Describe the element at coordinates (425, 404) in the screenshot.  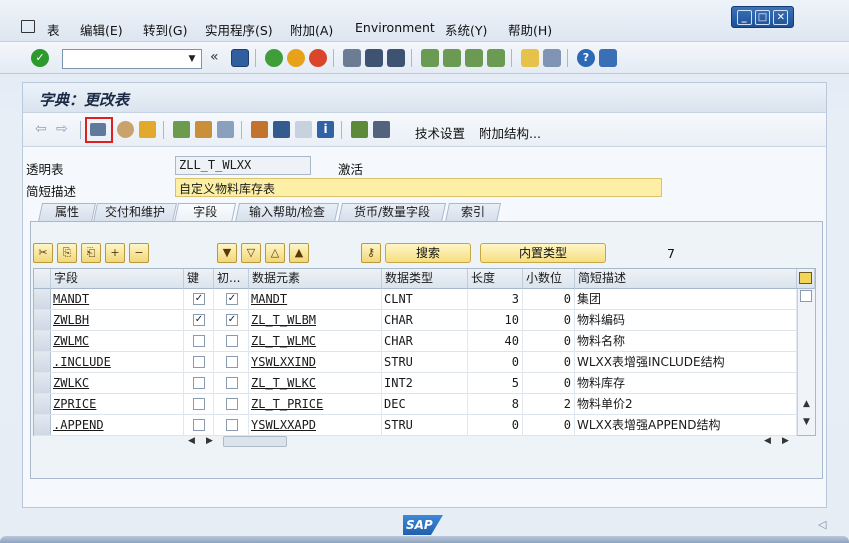
I see `cell-data-type: DEC` at that location.